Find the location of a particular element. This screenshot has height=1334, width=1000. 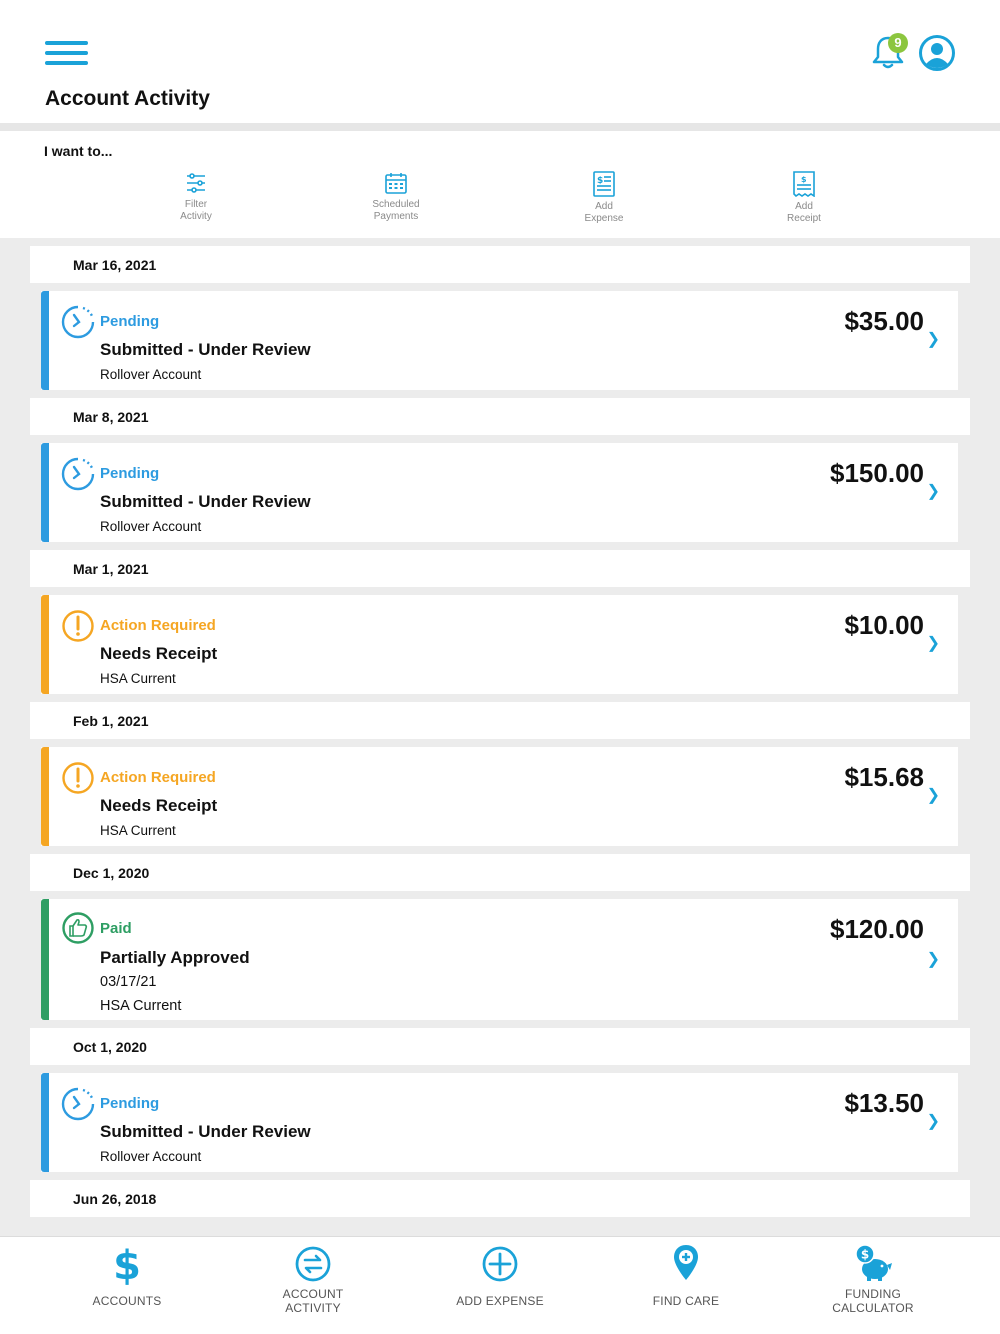

nav-funding-calculator: $ FUNDING CALCULATOR is located at coordinates (873, 1285).